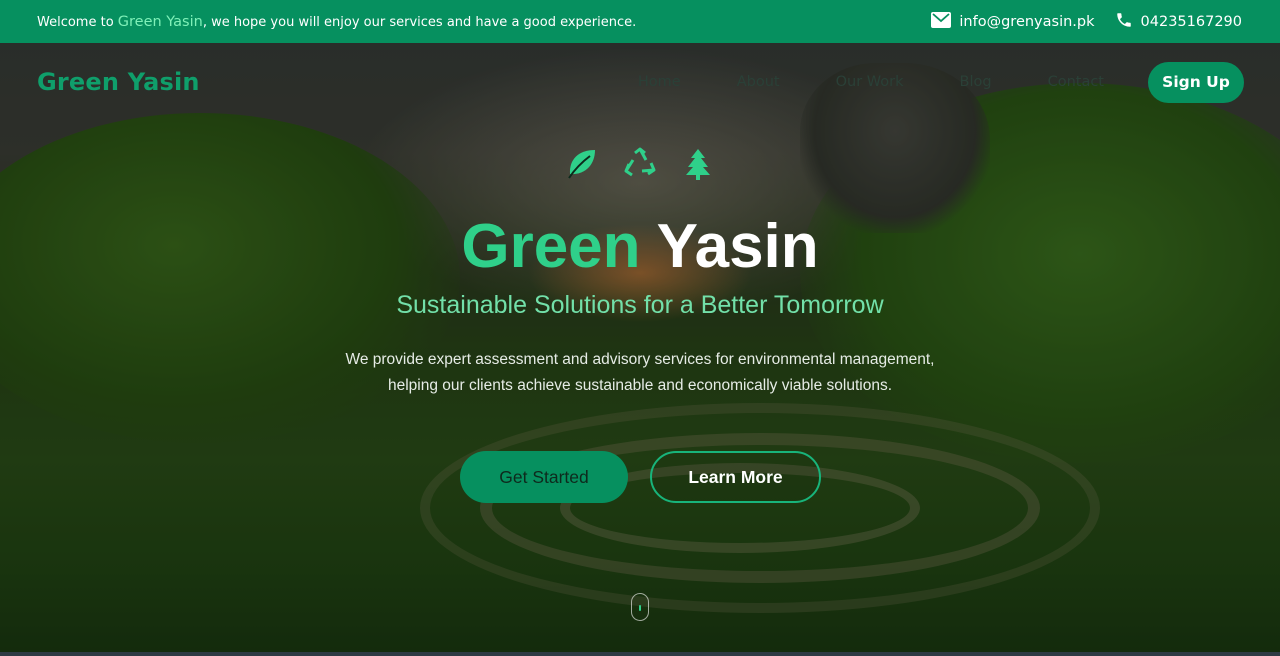  Describe the element at coordinates (941, 21) in the screenshot. I see `mail-icon` at that location.